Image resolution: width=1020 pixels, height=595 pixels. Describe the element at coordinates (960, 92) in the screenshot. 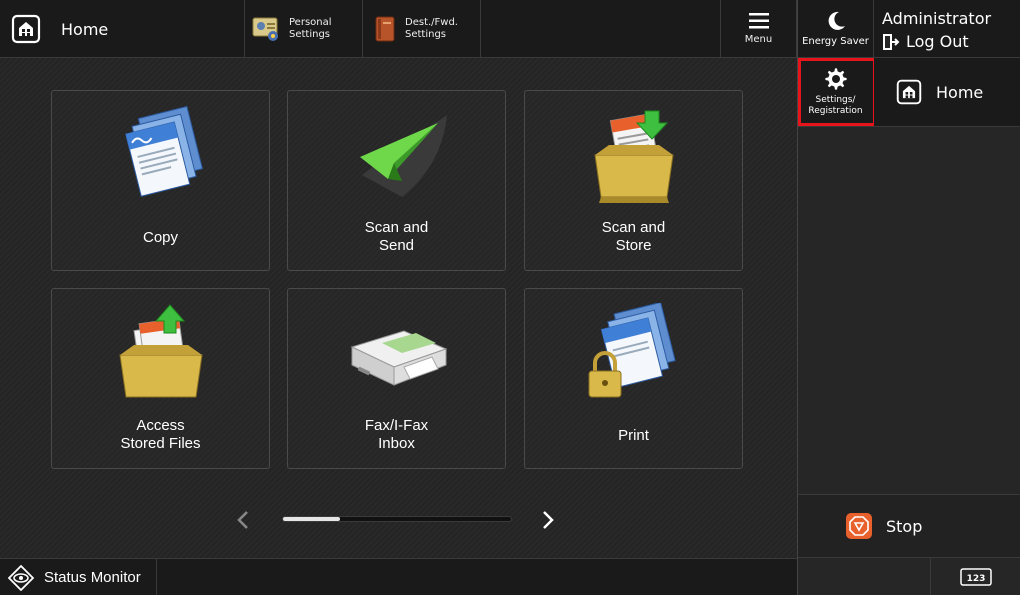

I see `side-home-label: Home` at that location.